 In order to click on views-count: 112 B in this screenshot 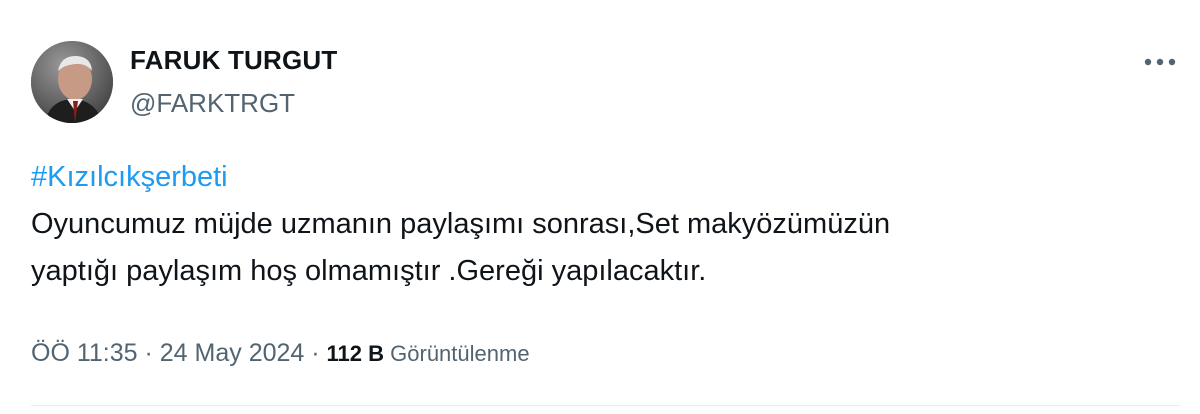, I will do `click(356, 353)`.